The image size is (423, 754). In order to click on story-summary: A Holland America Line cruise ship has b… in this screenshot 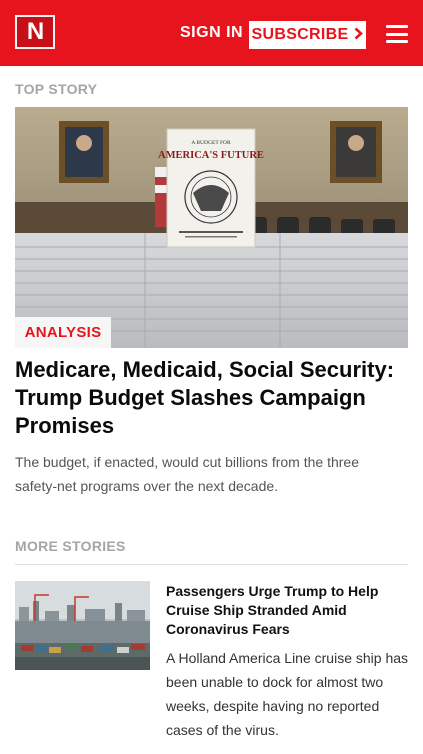, I will do `click(287, 694)`.